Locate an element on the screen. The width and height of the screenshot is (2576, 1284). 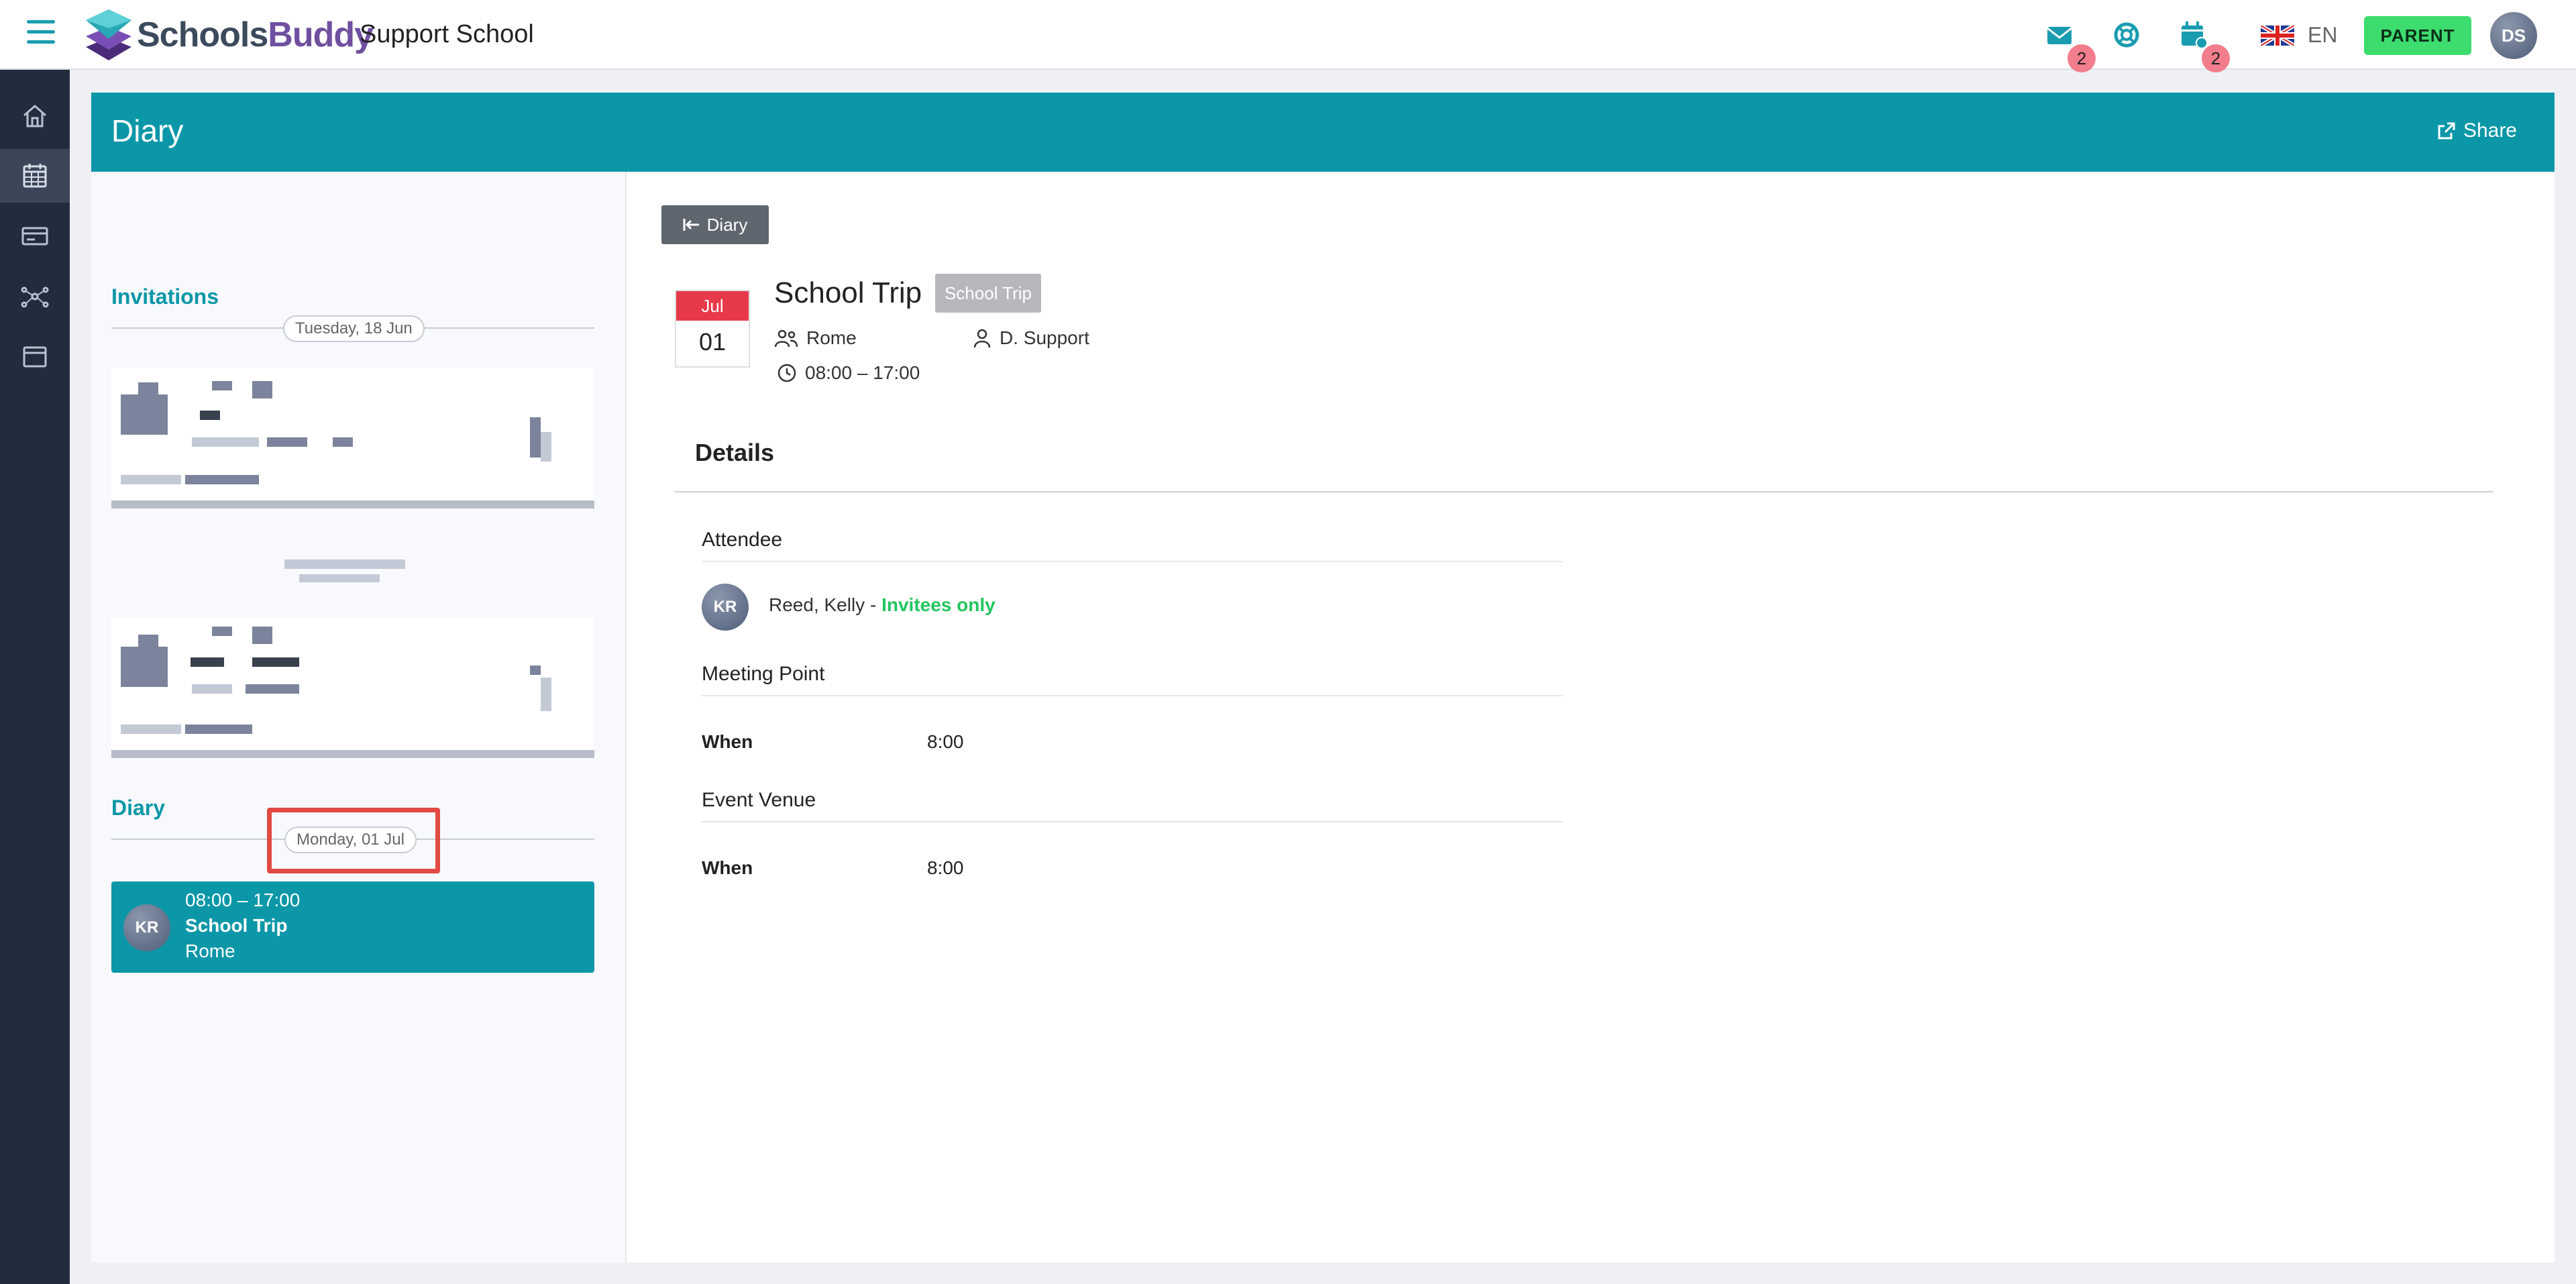
nav-diary is located at coordinates (35, 176).